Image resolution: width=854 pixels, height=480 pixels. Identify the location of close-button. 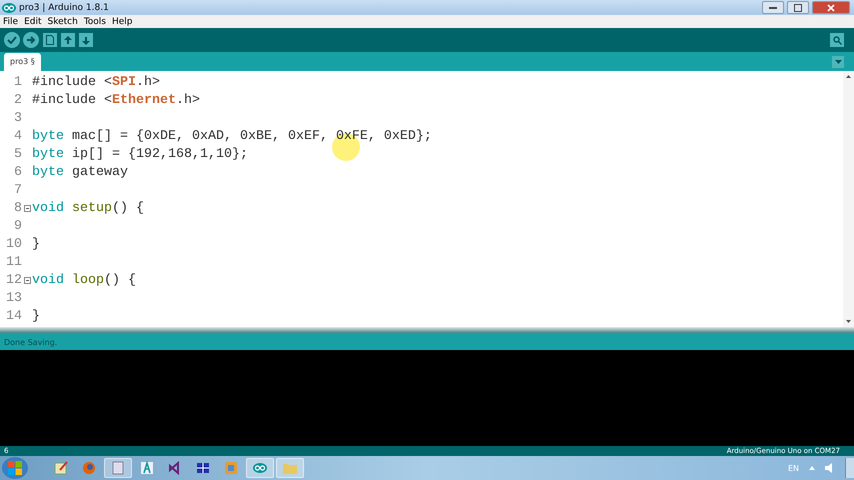
(831, 7).